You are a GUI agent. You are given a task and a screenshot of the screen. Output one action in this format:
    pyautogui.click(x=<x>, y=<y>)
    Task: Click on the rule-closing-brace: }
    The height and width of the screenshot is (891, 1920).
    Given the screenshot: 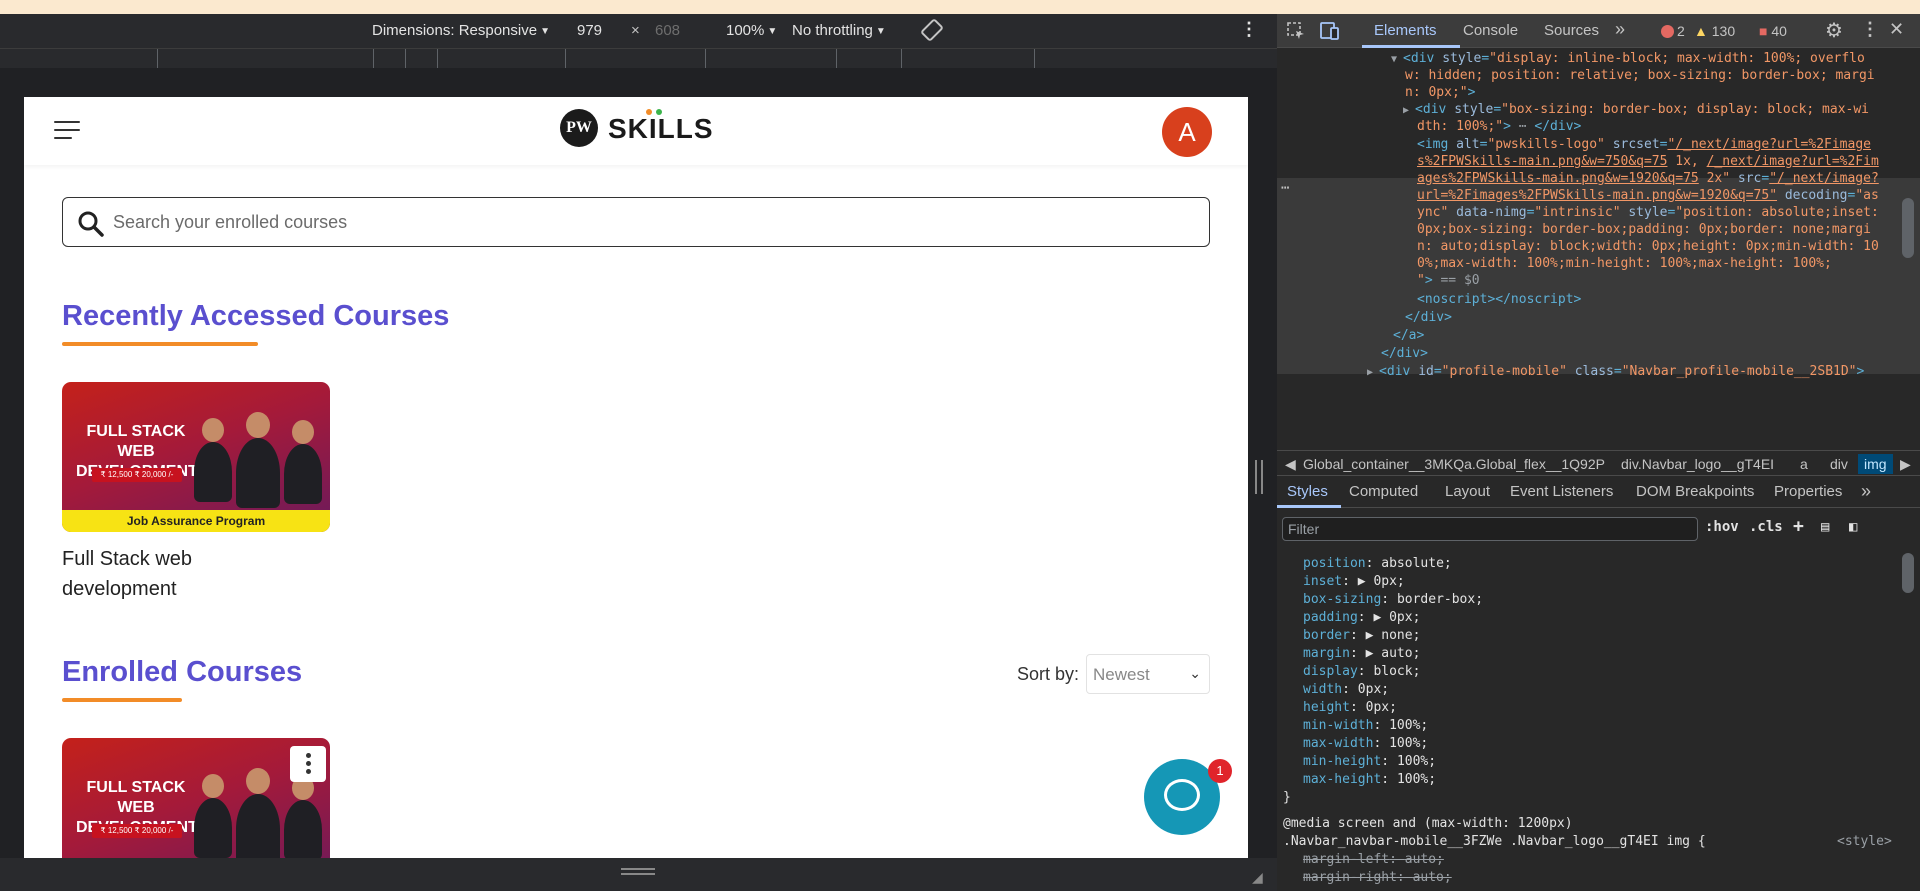 What is the action you would take?
    pyautogui.click(x=1287, y=797)
    